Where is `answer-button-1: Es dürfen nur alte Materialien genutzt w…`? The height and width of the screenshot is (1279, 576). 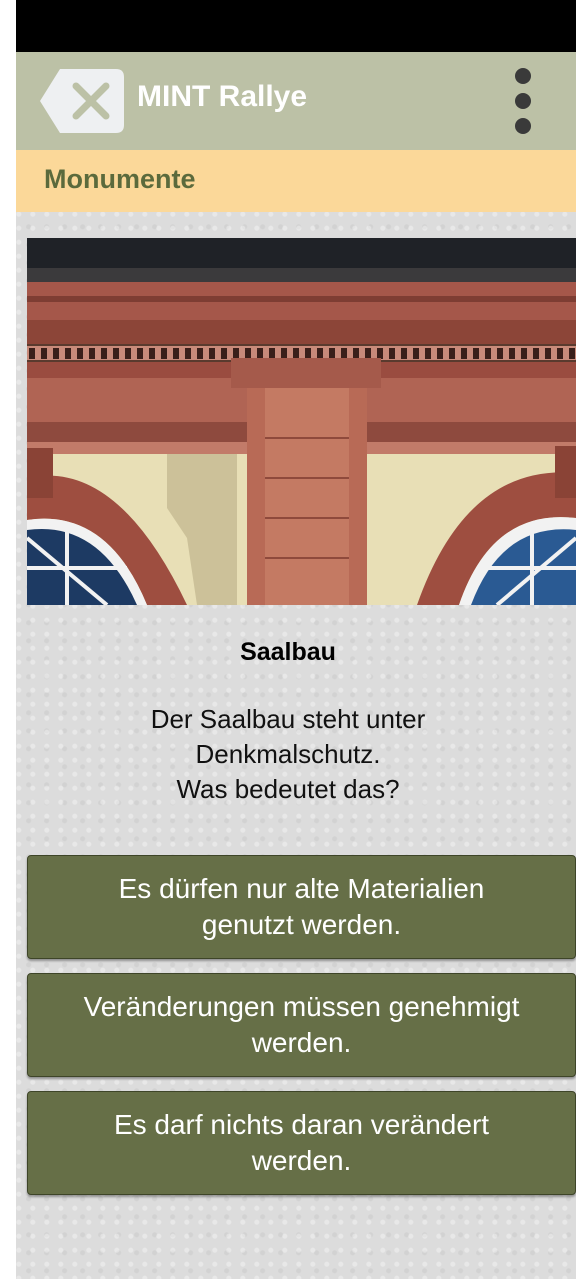 answer-button-1: Es dürfen nur alte Materialien genutzt w… is located at coordinates (301, 907).